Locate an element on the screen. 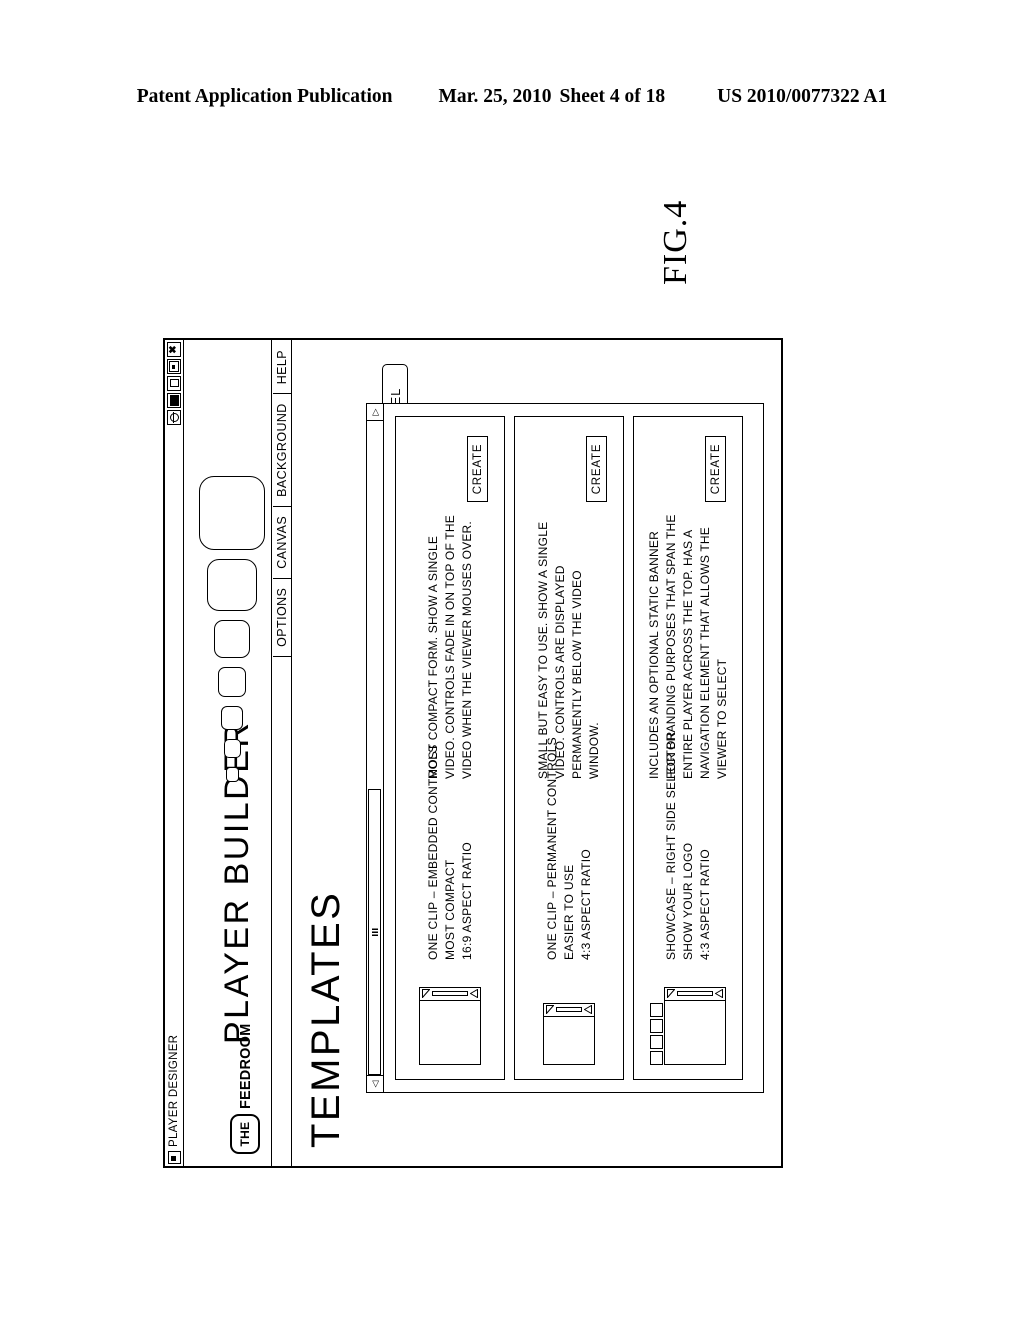  selector-box-1-icon is located at coordinates (656, 1058).